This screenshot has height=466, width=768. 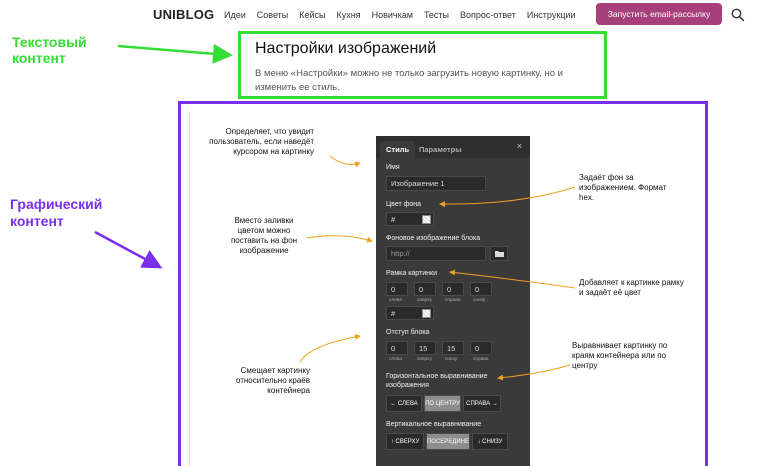 What do you see at coordinates (442, 403) in the screenshot?
I see `halign-center-button: ПО ЦЕНТРУ` at bounding box center [442, 403].